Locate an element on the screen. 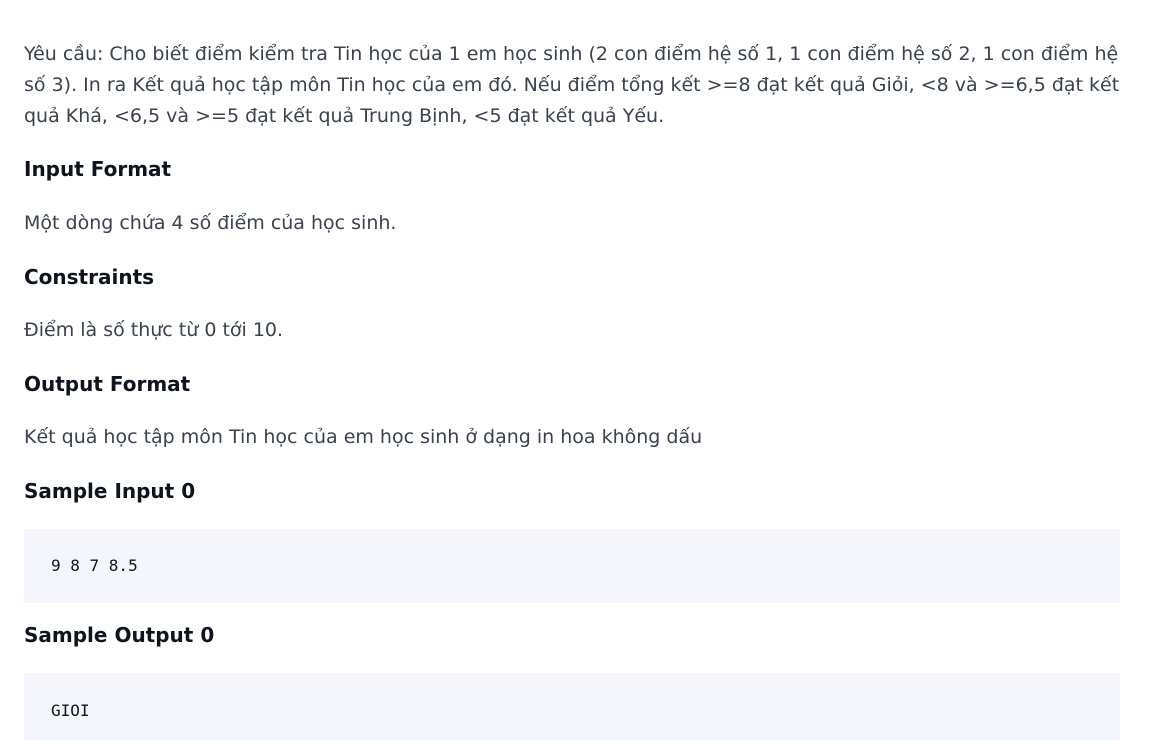 The width and height of the screenshot is (1159, 740). constraints-heading: Constraints is located at coordinates (89, 277).